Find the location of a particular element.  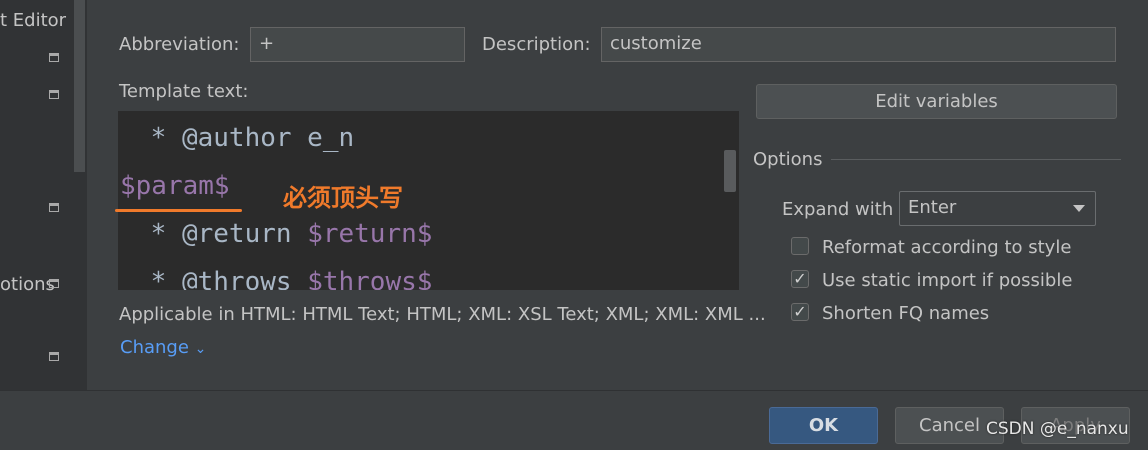

abbreviation-label: Abbreviation: is located at coordinates (179, 44).